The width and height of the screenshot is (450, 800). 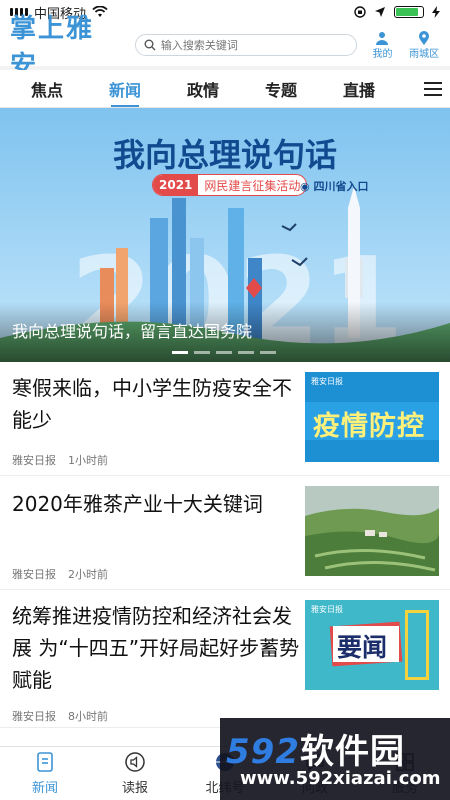 What do you see at coordinates (424, 54) in the screenshot?
I see `district-label: 雨城区` at bounding box center [424, 54].